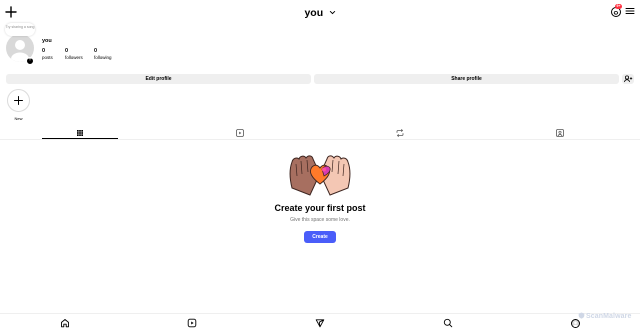  I want to click on reposts-icon, so click(400, 133).